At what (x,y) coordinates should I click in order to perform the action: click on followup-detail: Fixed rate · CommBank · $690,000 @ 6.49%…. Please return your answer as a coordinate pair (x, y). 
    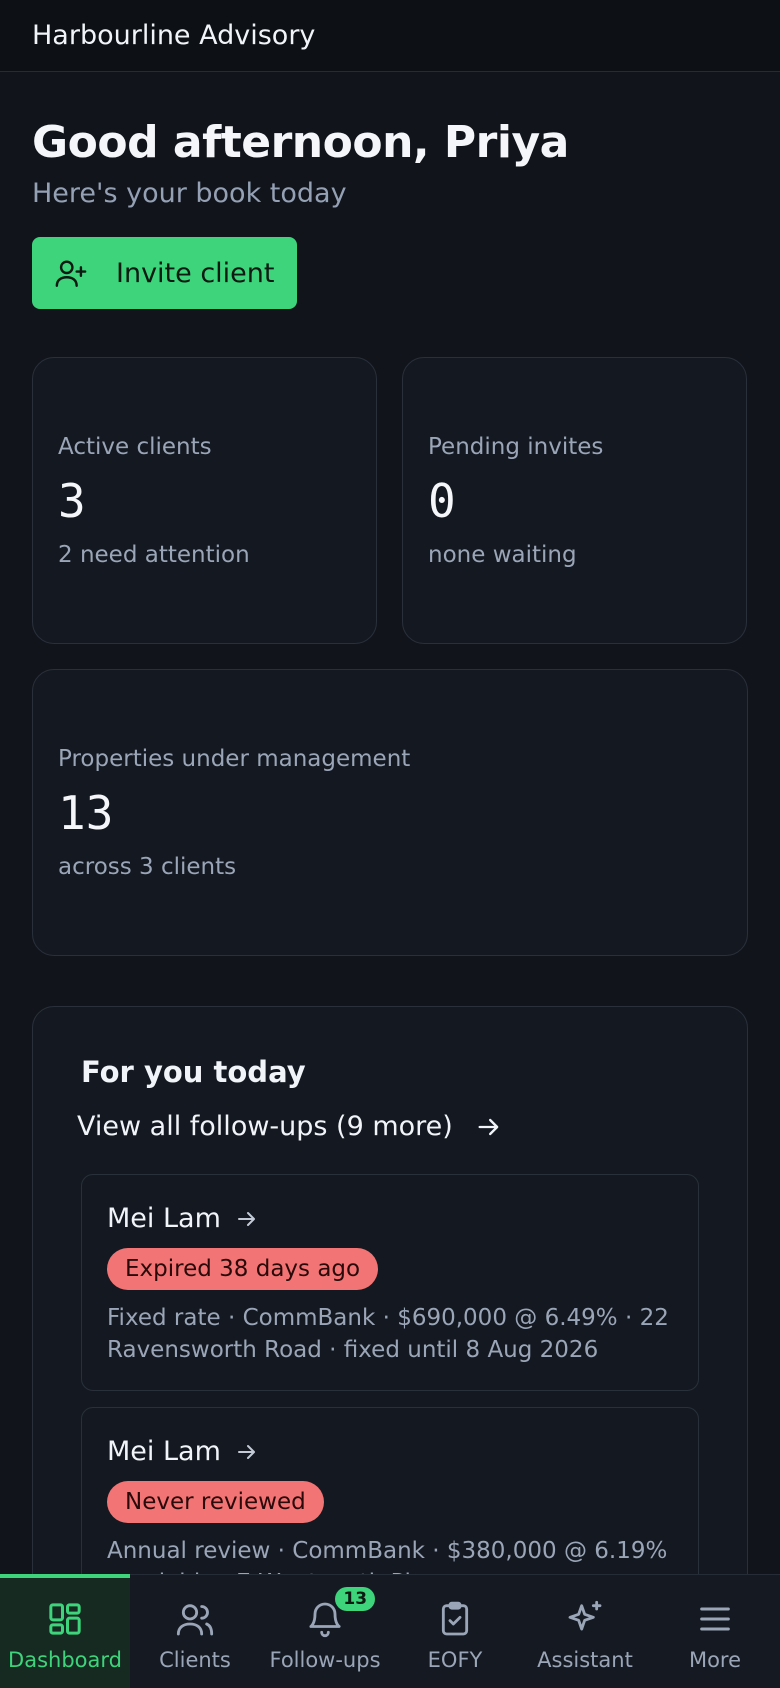
    Looking at the image, I should click on (388, 1334).